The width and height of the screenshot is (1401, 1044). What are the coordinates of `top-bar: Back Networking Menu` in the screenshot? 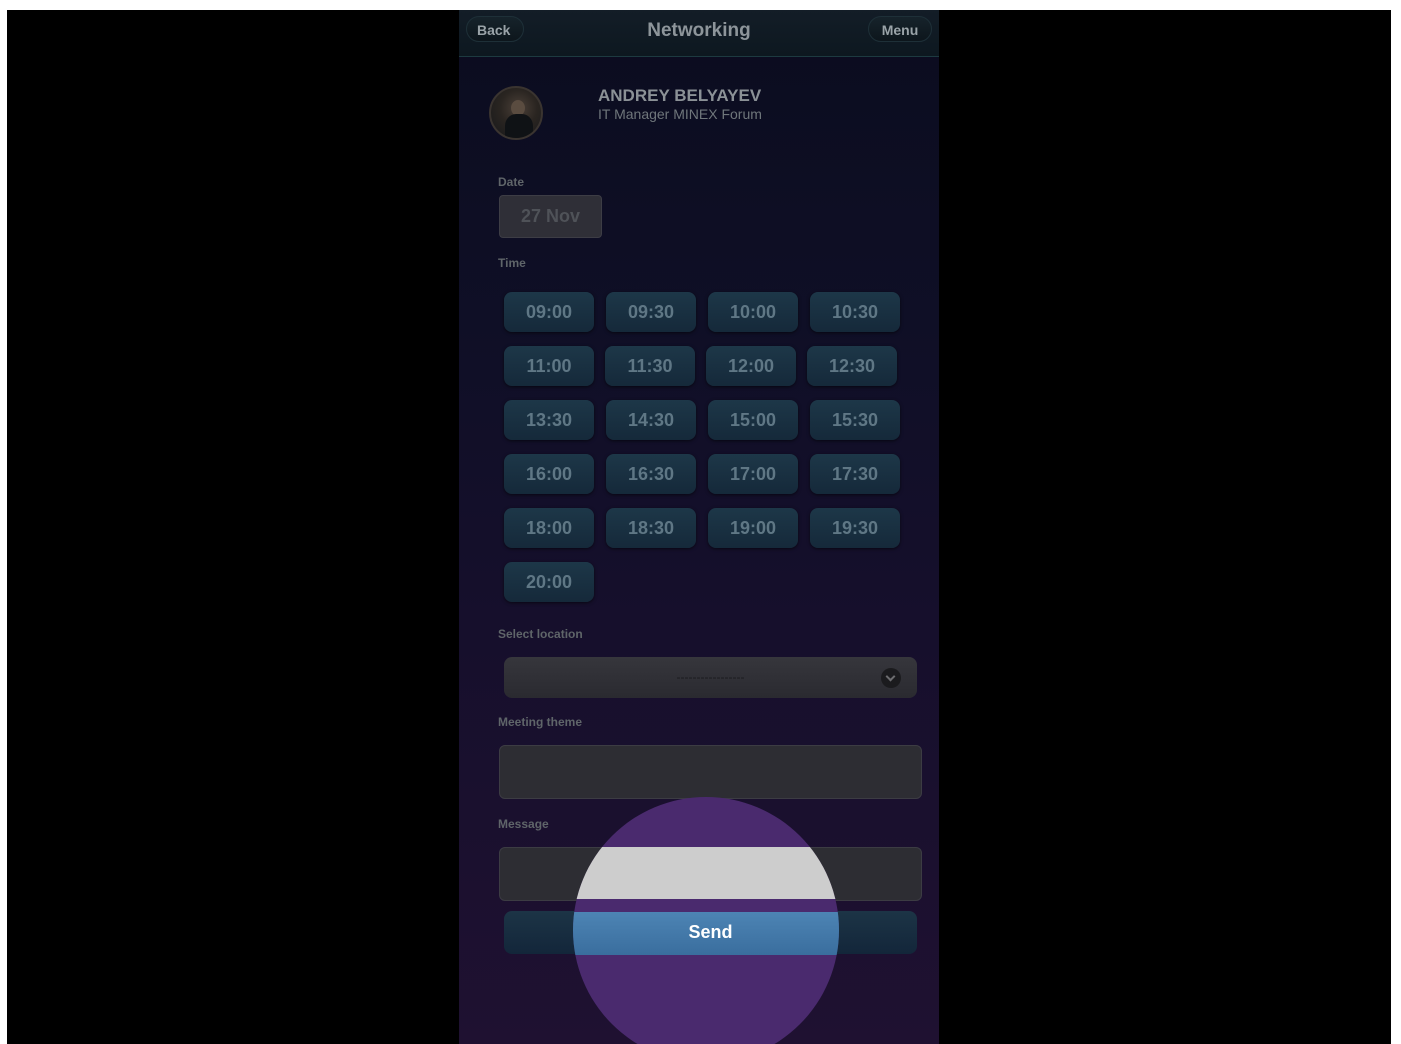 It's located at (699, 33).